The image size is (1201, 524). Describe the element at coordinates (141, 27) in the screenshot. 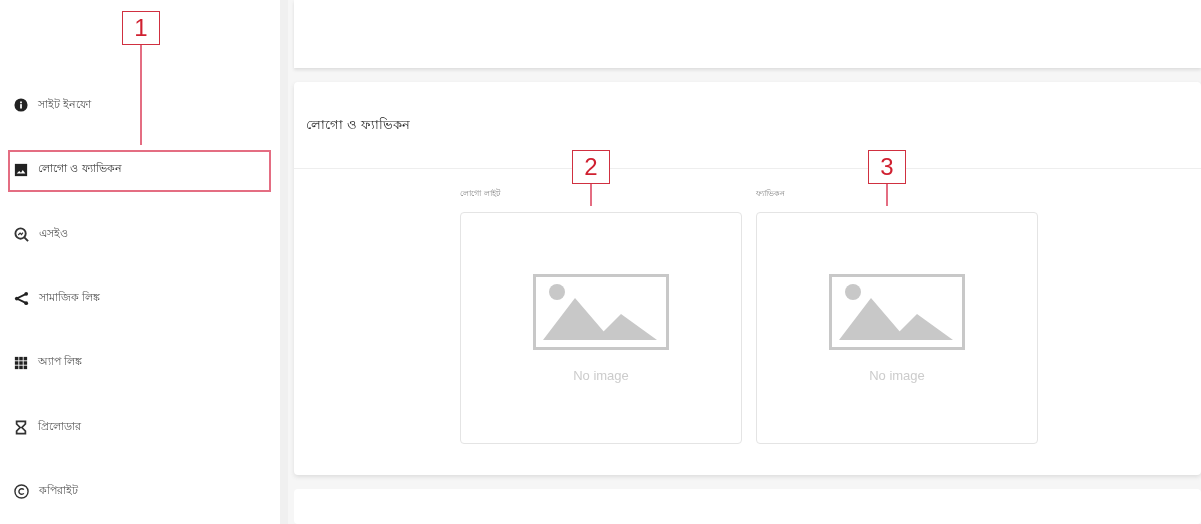

I see `callout-number: 1` at that location.